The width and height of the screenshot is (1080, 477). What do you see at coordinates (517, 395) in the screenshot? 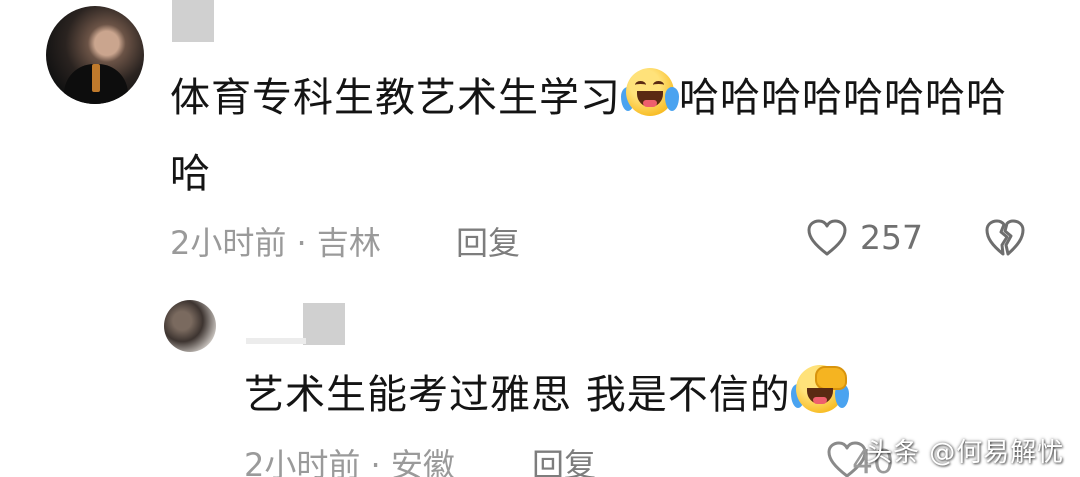
I see `reply-text-part1: 艺术生能考过雅思 我是不信的` at bounding box center [517, 395].